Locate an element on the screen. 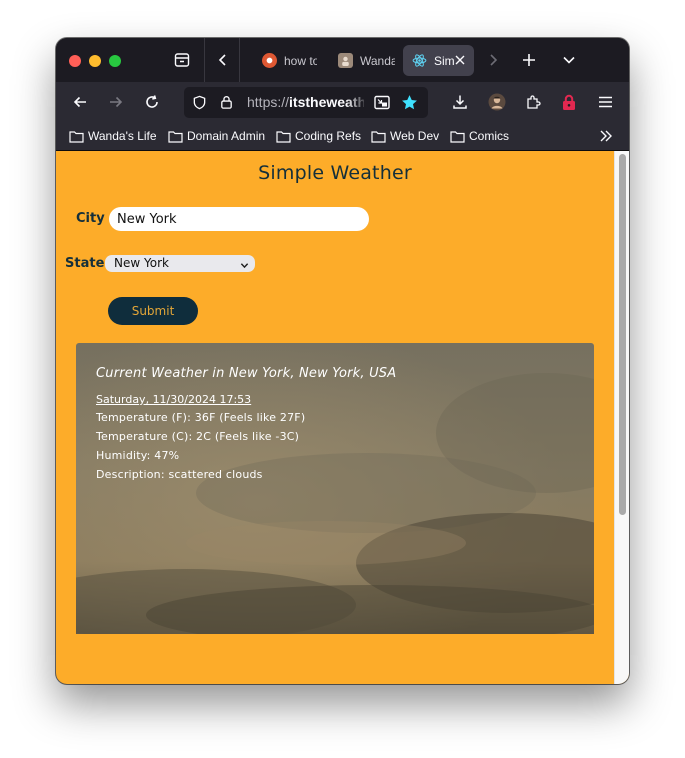 Image resolution: width=685 pixels, height=758 pixels. forward-button is located at coordinates (116, 102).